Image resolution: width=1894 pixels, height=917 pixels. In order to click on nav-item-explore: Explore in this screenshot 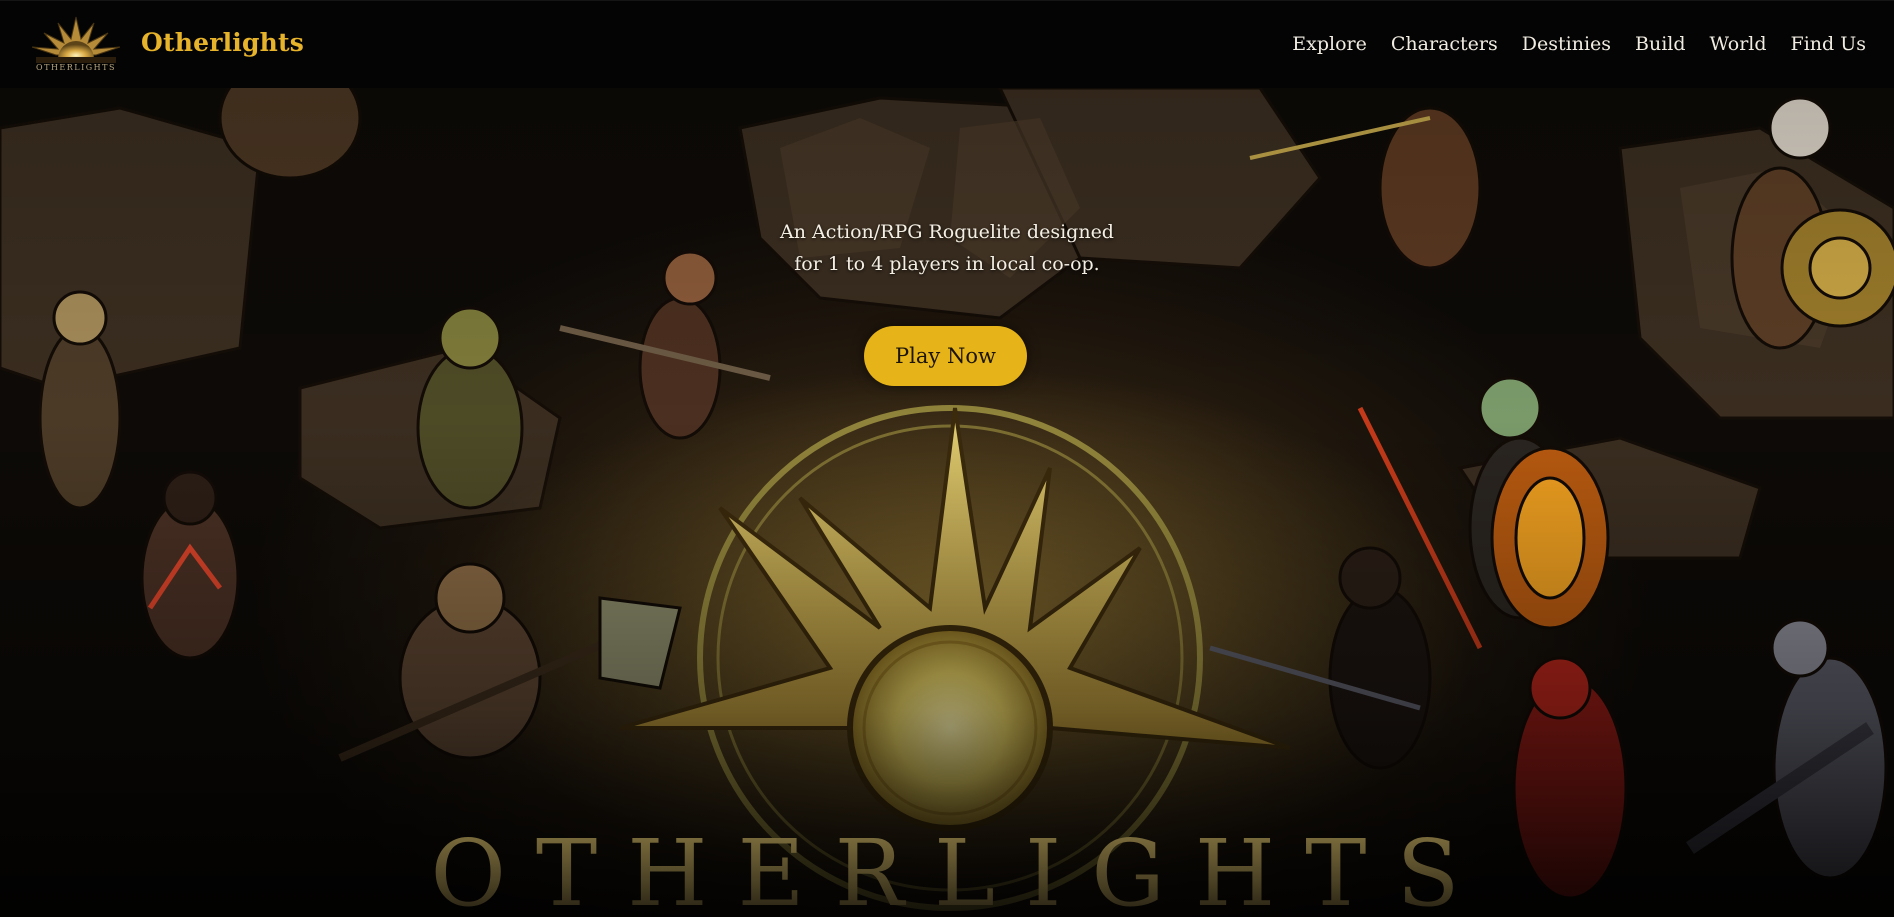, I will do `click(1329, 44)`.